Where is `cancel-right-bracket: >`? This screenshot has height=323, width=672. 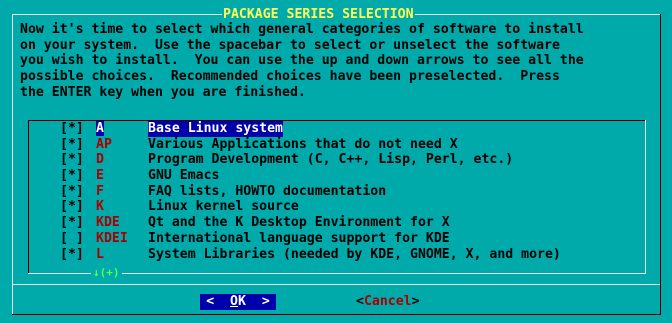 cancel-right-bracket: > is located at coordinates (415, 301).